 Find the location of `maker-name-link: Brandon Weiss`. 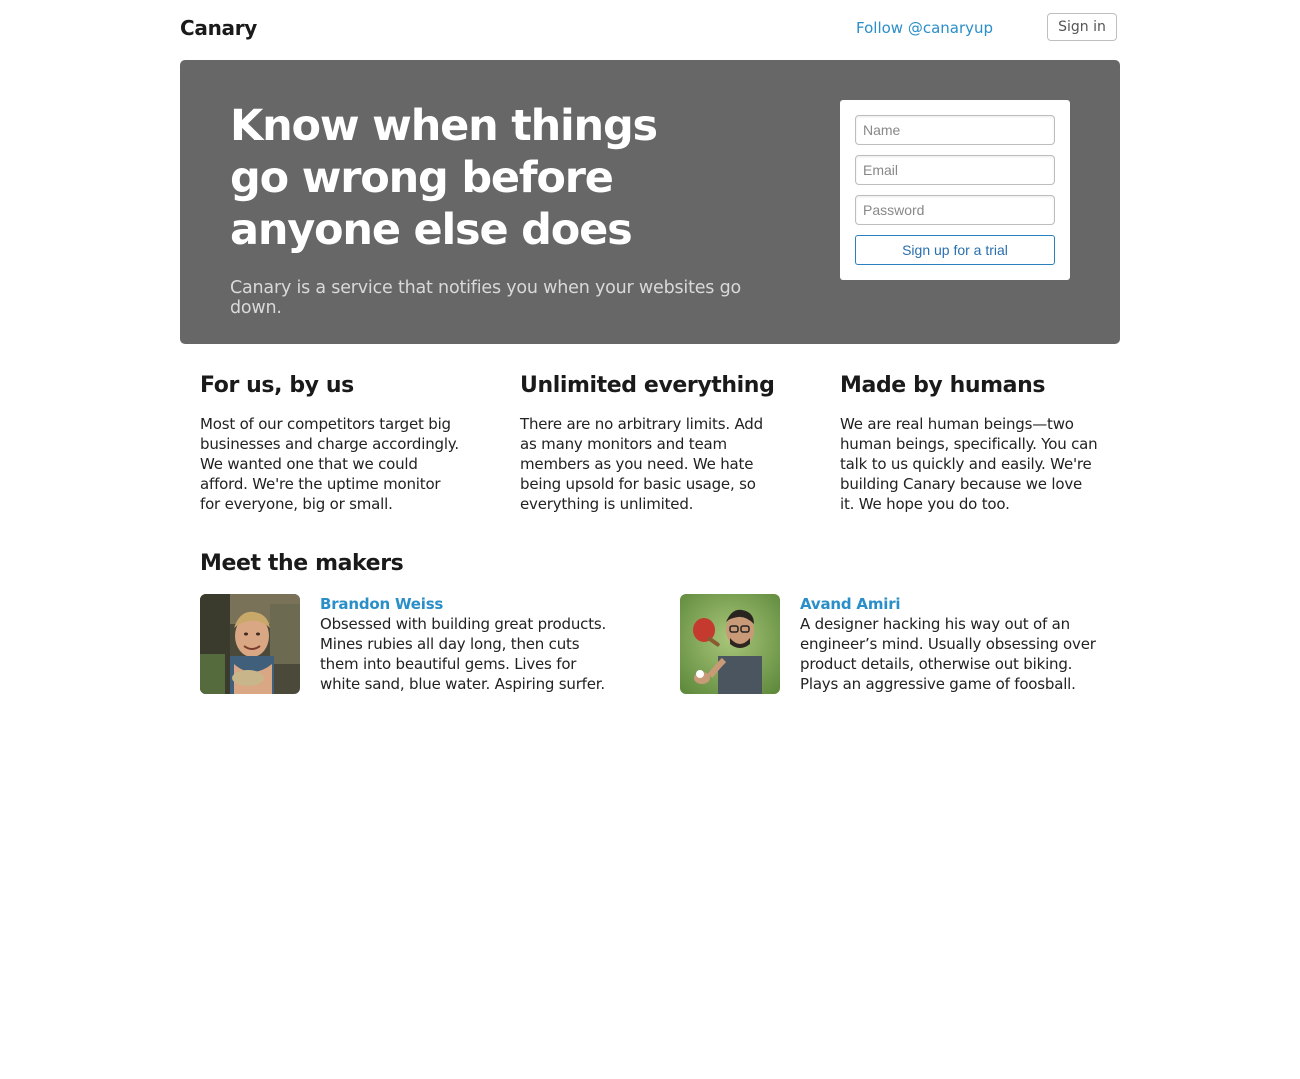

maker-name-link: Brandon Weiss is located at coordinates (381, 604).